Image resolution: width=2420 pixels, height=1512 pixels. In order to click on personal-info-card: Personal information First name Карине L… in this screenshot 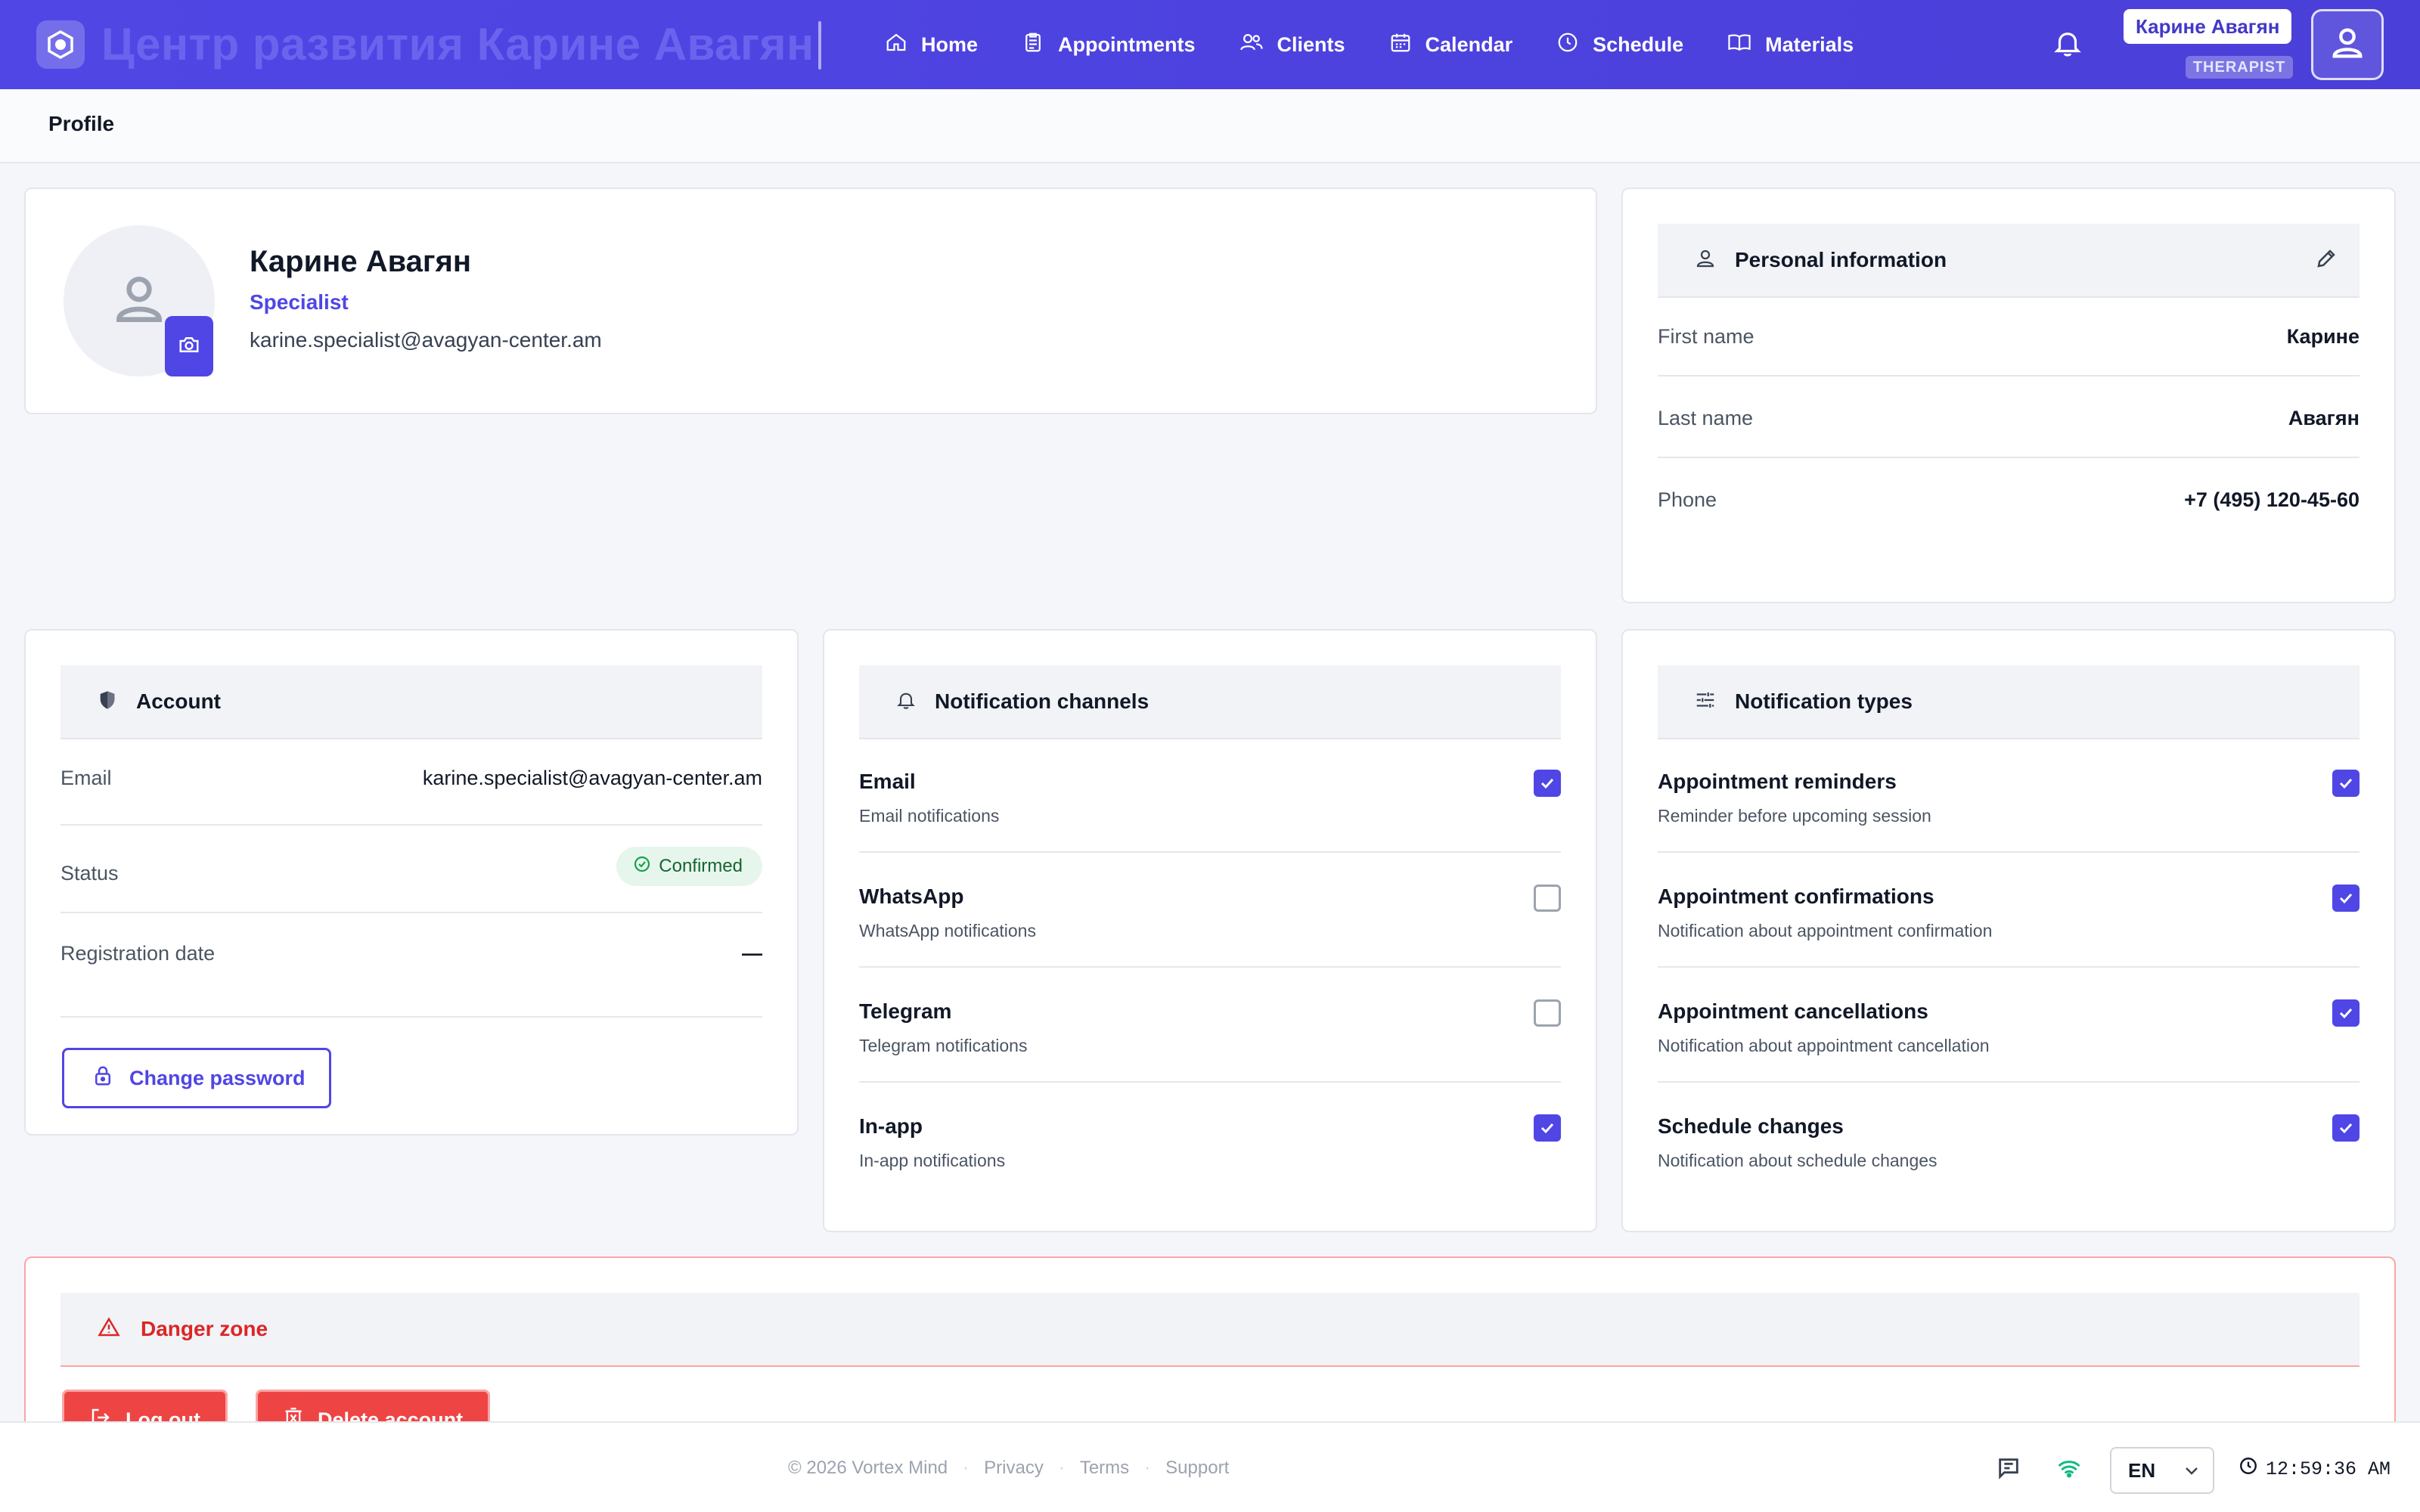, I will do `click(2008, 395)`.